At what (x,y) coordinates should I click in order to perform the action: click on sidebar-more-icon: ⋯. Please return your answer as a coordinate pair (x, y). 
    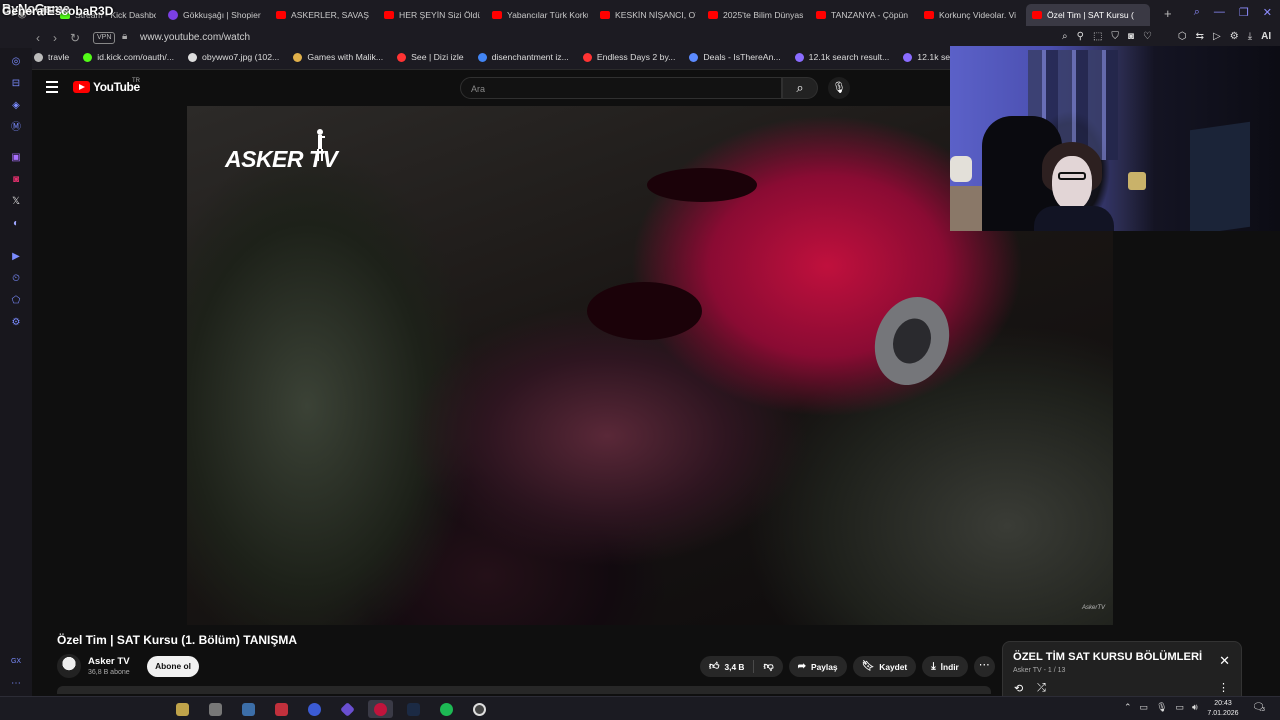
    Looking at the image, I should click on (16, 684).